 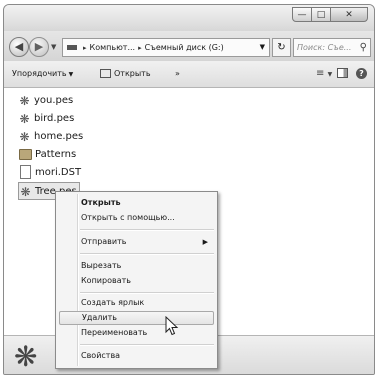 What do you see at coordinates (26, 356) in the screenshot?
I see `embroidery-thumbnail-icon: ❋` at bounding box center [26, 356].